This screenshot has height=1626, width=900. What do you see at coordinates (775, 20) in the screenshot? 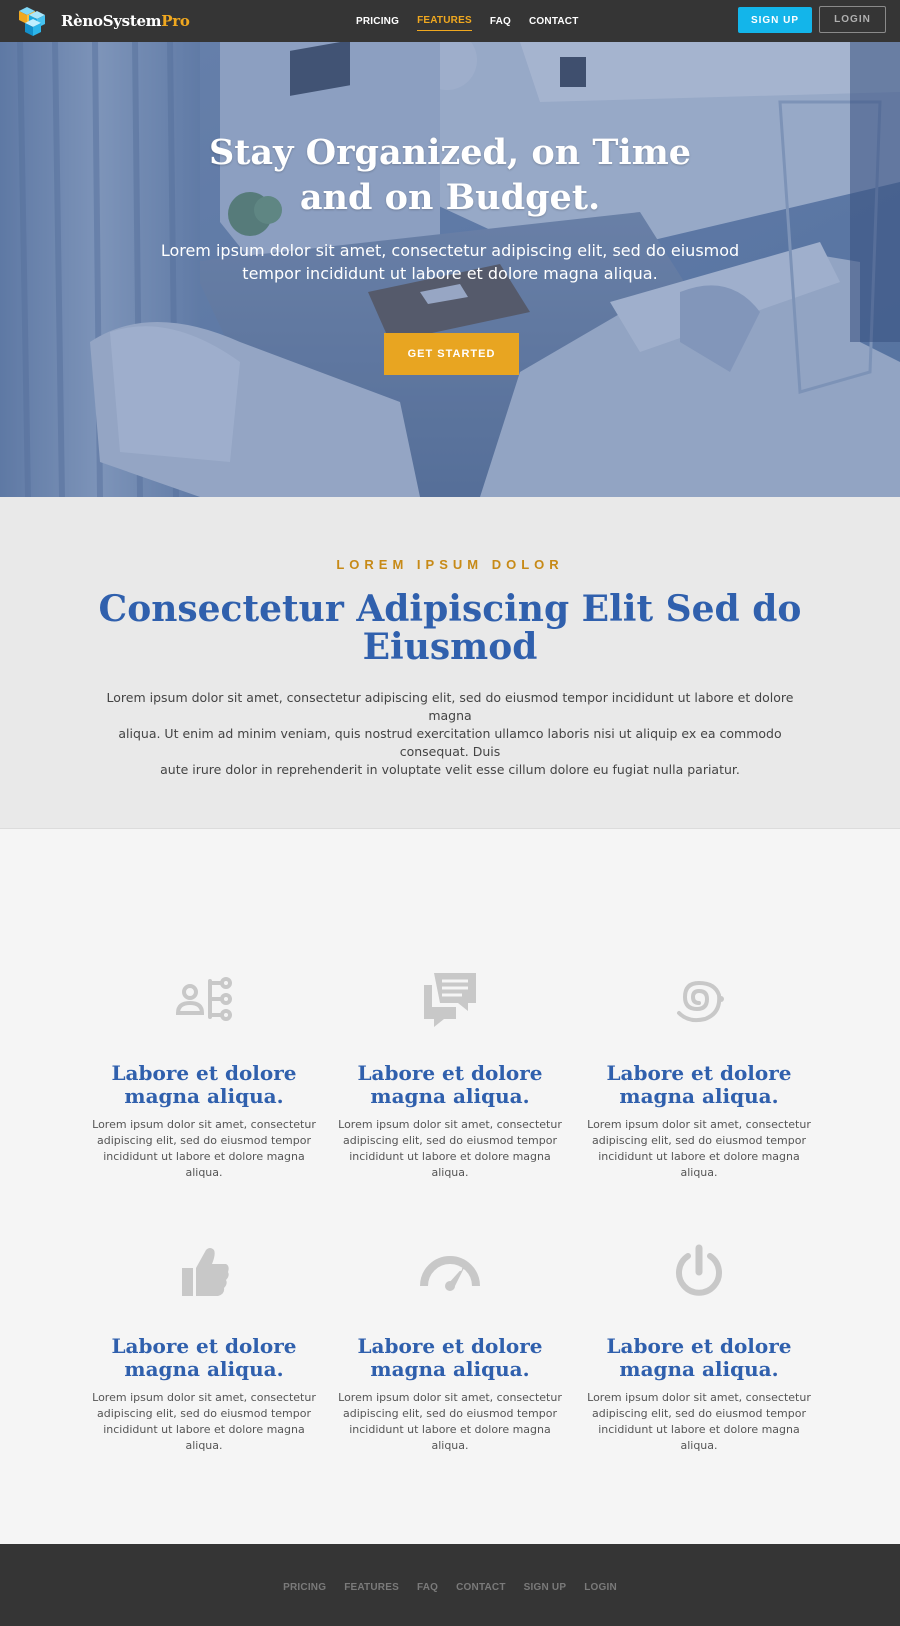
I see `signup-button: SIGN UP` at bounding box center [775, 20].